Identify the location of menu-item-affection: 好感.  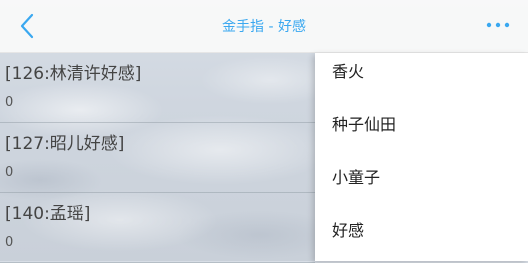
(348, 229).